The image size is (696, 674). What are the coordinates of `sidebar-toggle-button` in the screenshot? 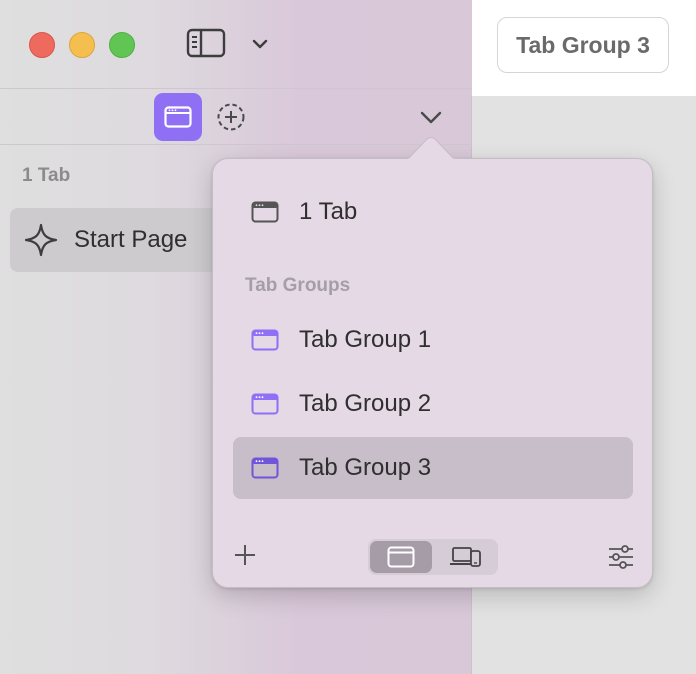 It's located at (206, 43).